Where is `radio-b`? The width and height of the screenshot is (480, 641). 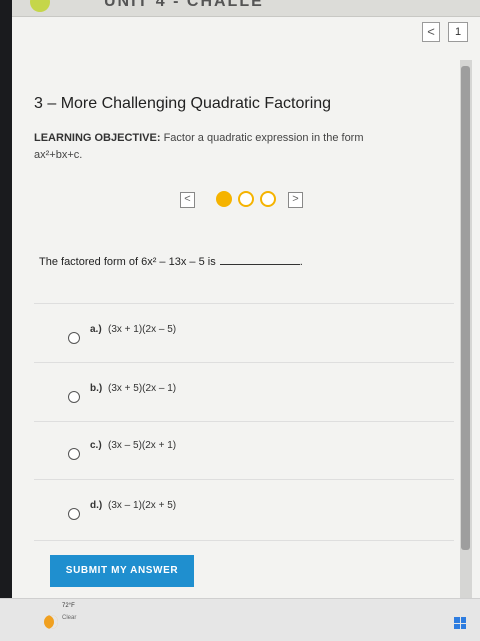
radio-b is located at coordinates (74, 397).